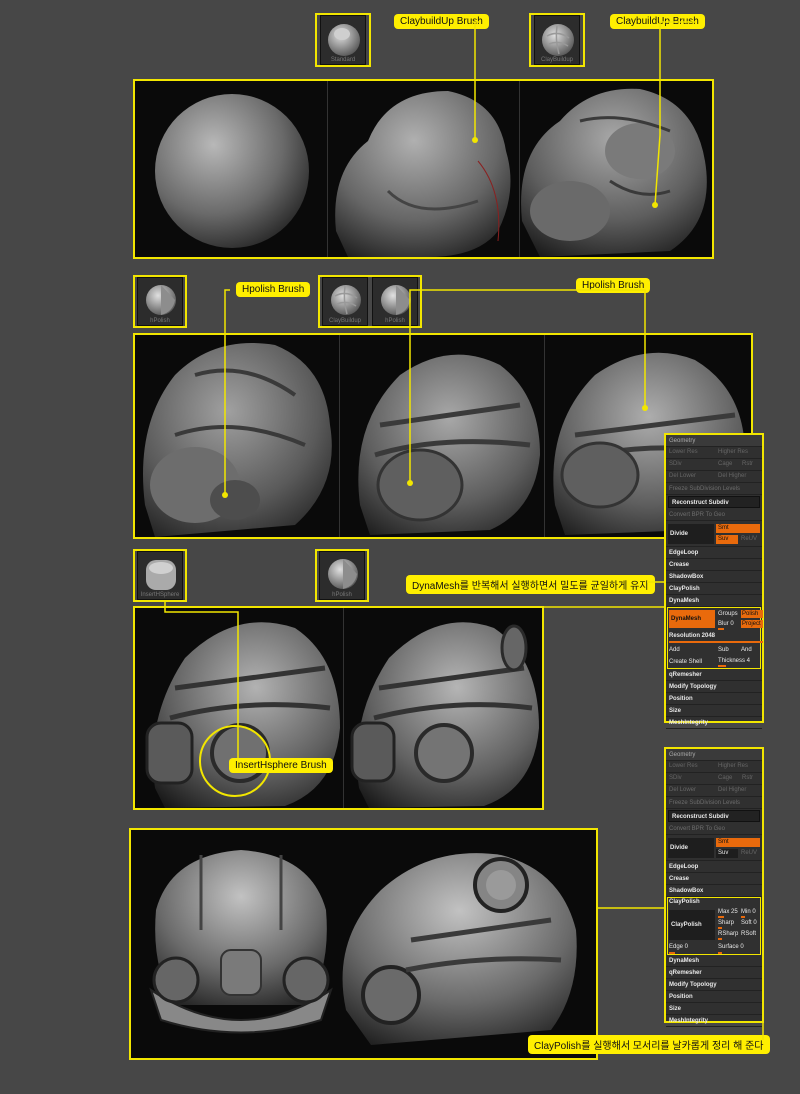 The width and height of the screenshot is (800, 1094). What do you see at coordinates (728, 934) in the screenshot?
I see `rsharp-slider: RSharp` at bounding box center [728, 934].